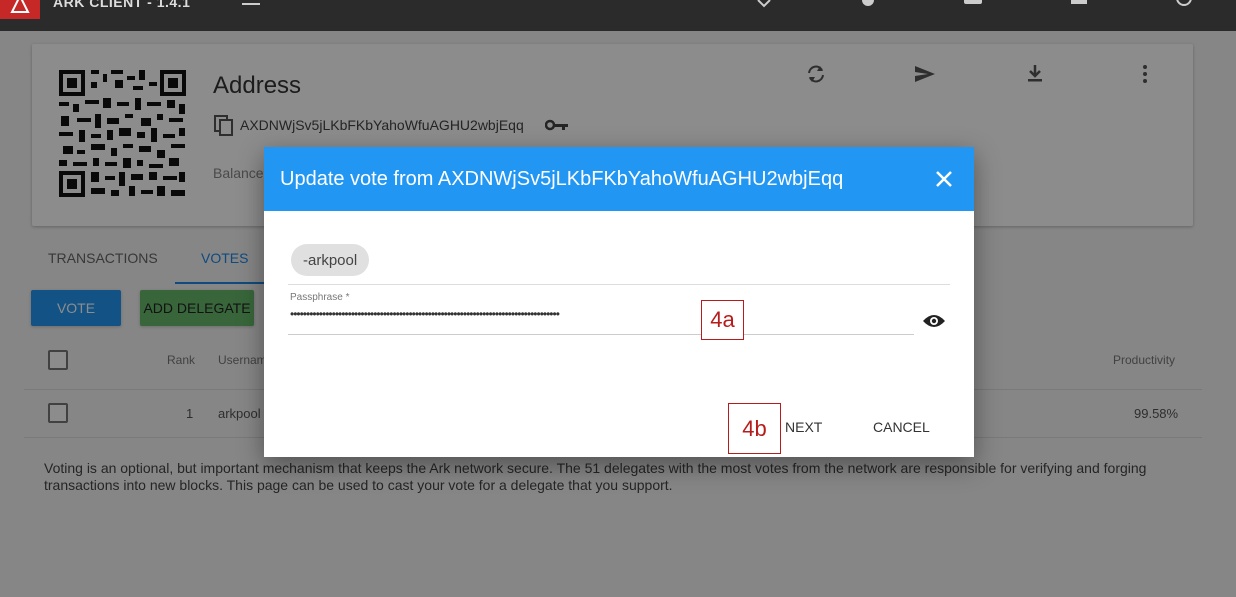 The image size is (1236, 597). What do you see at coordinates (320, 297) in the screenshot?
I see `passphrase-label: Passphrase *` at bounding box center [320, 297].